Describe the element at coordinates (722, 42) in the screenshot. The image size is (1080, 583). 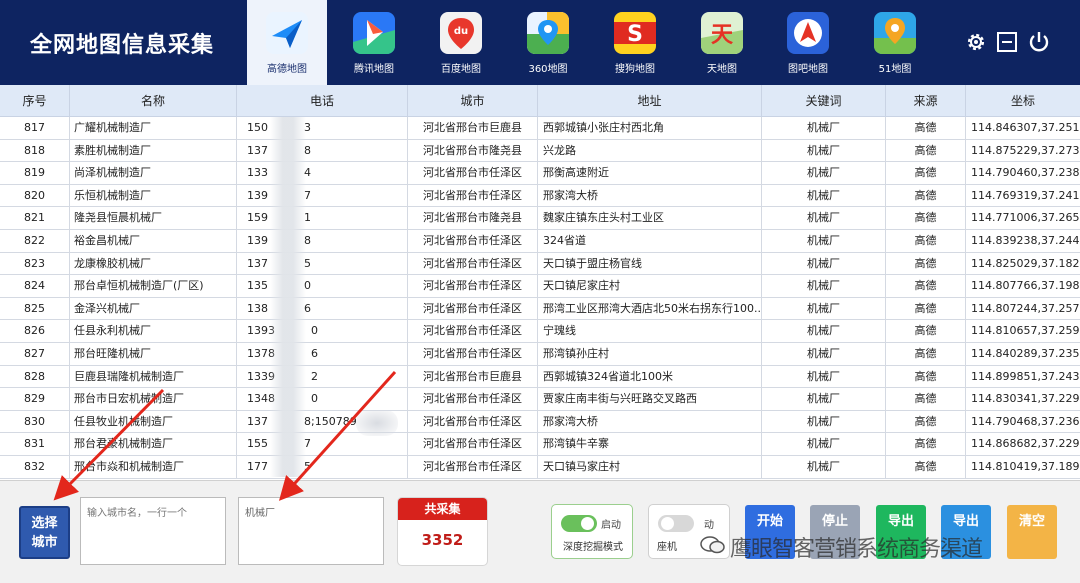
I see `tab-tianditu: 天 天地图` at that location.